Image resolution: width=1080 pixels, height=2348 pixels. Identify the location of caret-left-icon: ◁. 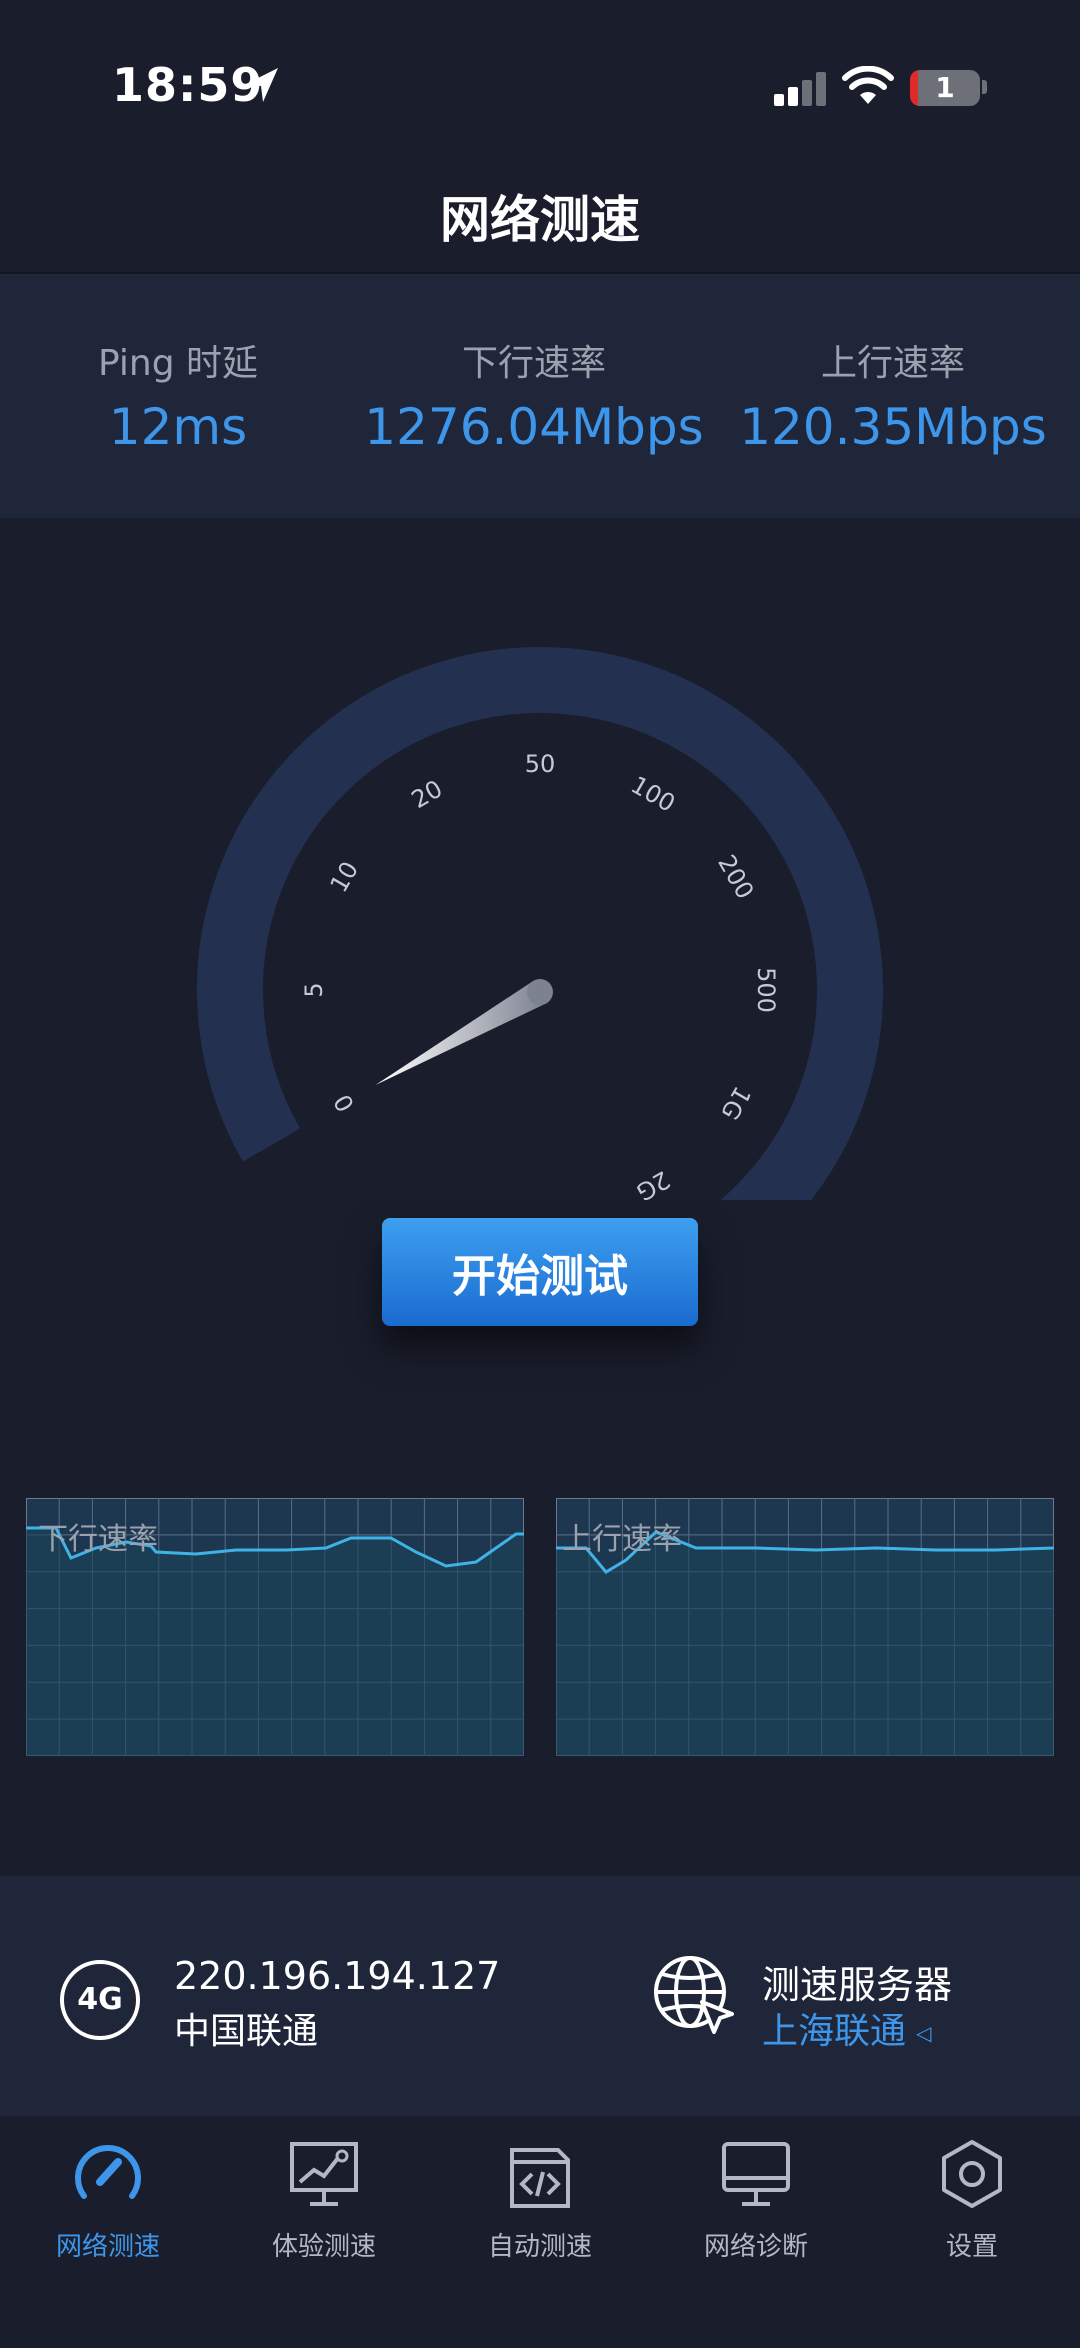
(924, 2033).